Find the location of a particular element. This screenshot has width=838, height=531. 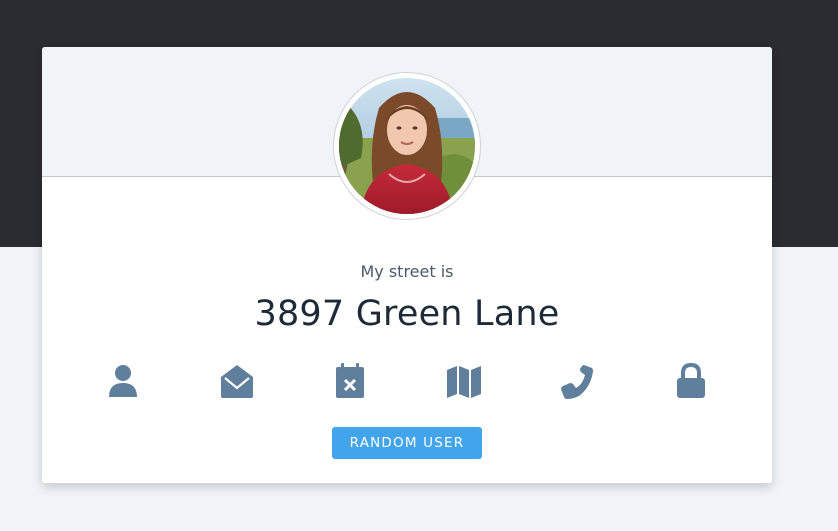

envelope-open-icon is located at coordinates (237, 381).